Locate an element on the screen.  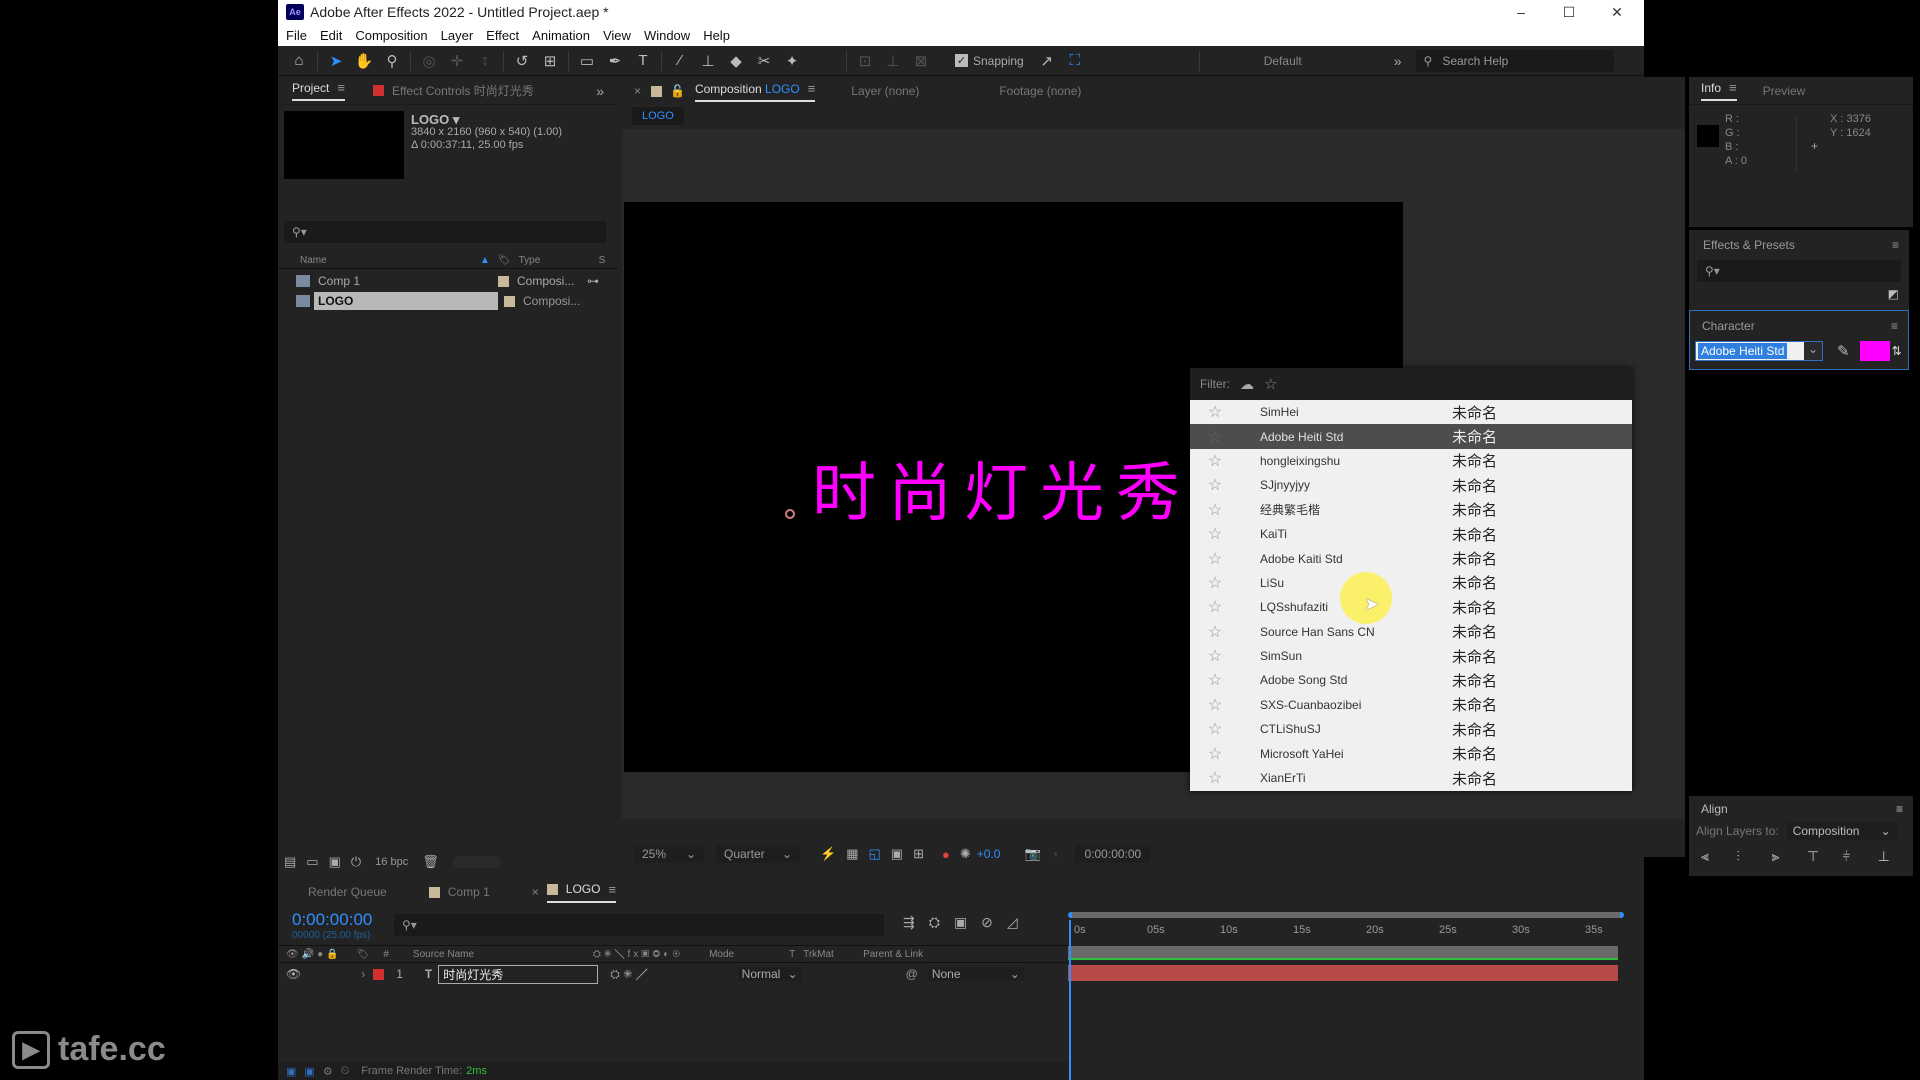
snapping-toggle: ✓ Snapping is located at coordinates (989, 61).